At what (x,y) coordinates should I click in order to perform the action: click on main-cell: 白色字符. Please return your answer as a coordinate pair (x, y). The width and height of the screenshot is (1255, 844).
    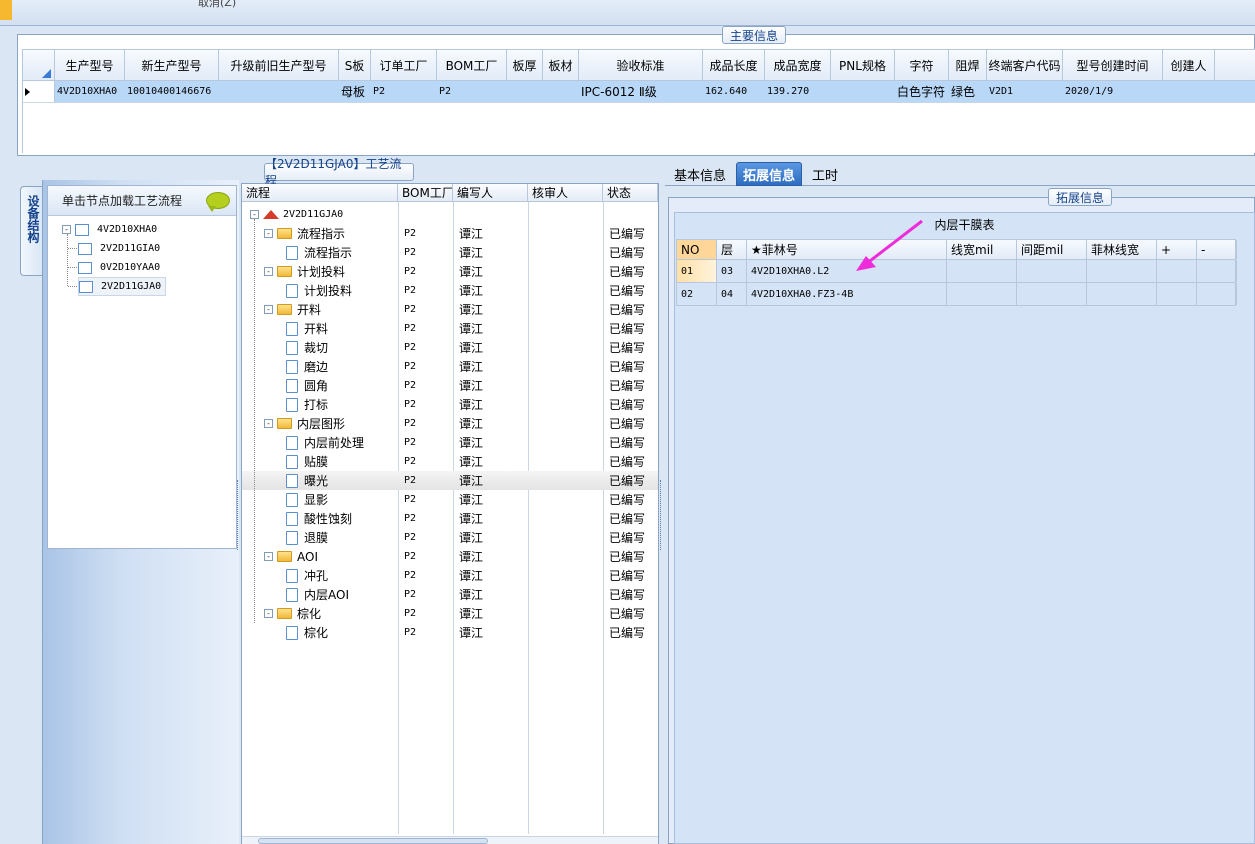
    Looking at the image, I should click on (922, 91).